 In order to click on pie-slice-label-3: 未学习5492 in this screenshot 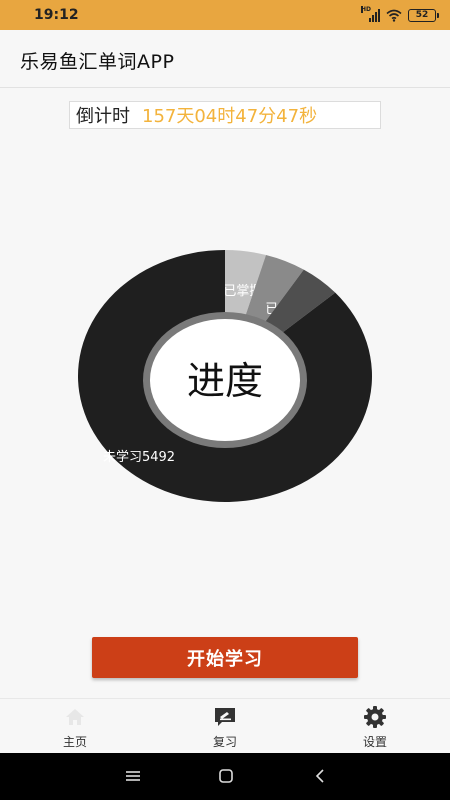, I will do `click(139, 457)`.